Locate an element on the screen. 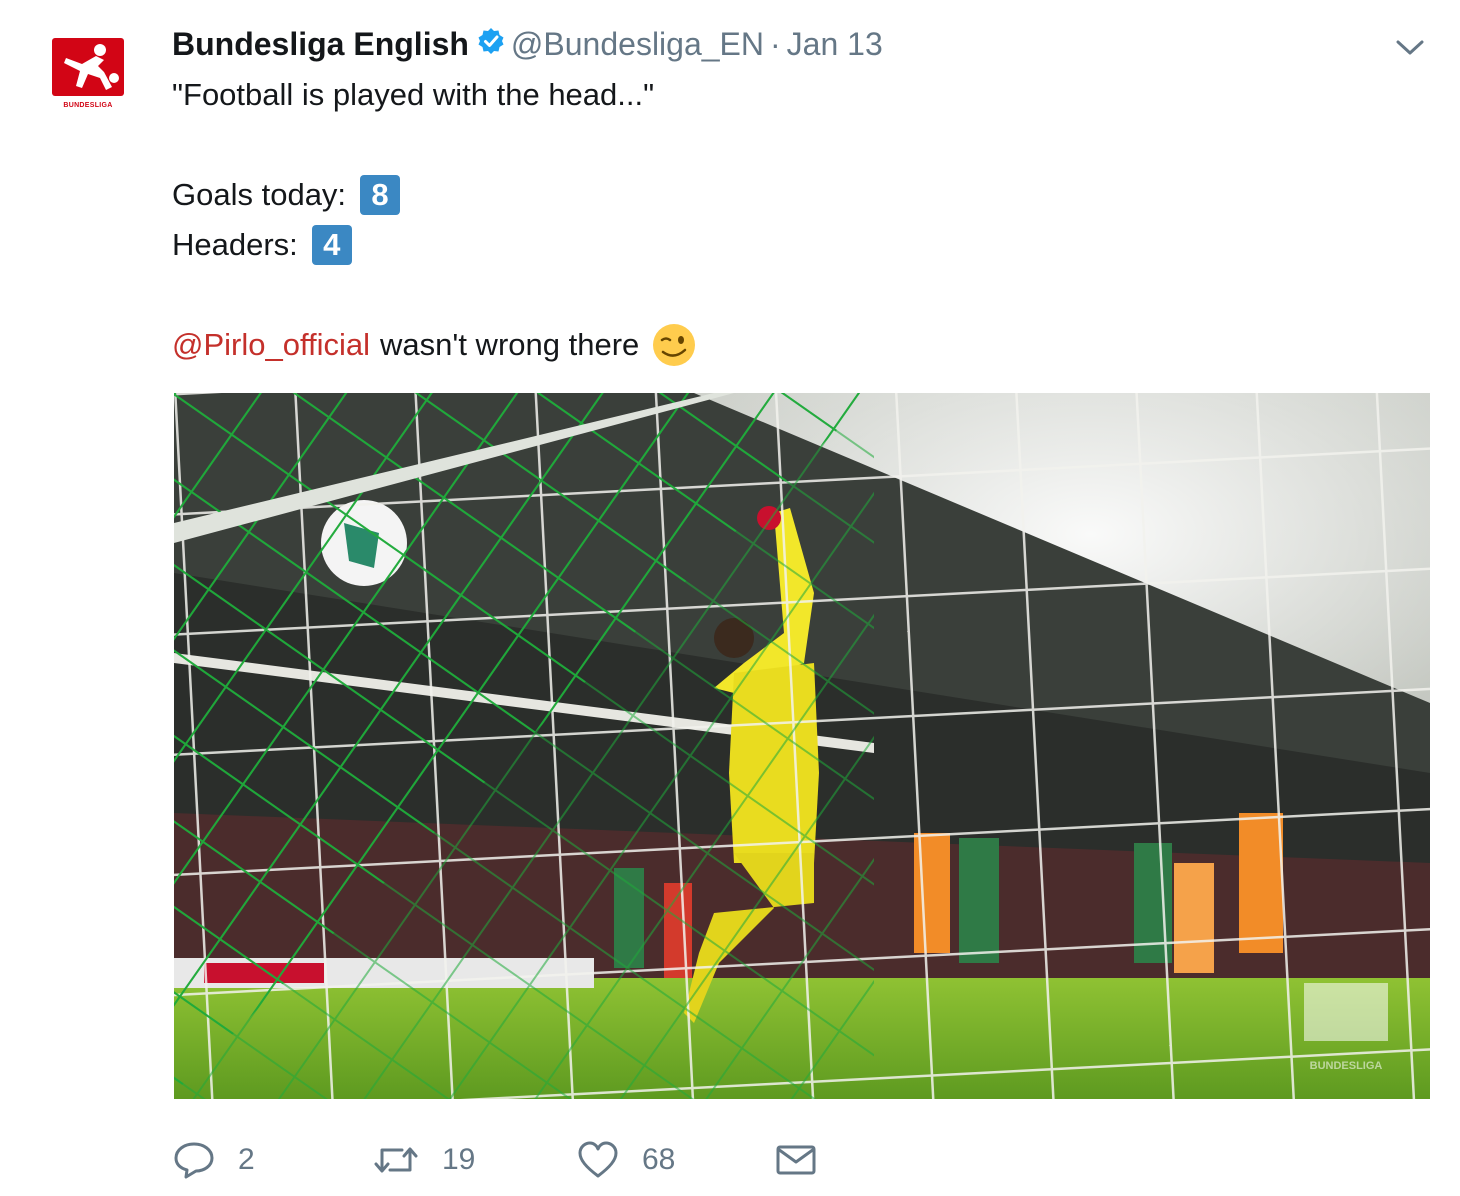  reply-button: 2 is located at coordinates (213, 1160).